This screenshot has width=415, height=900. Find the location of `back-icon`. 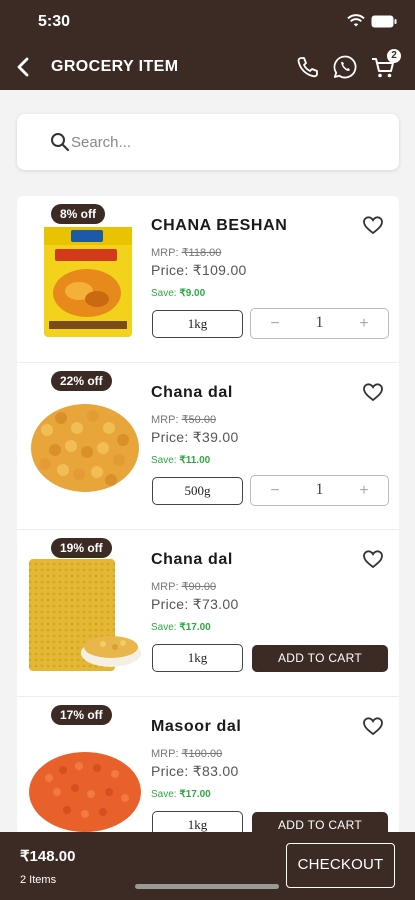

back-icon is located at coordinates (24, 67).